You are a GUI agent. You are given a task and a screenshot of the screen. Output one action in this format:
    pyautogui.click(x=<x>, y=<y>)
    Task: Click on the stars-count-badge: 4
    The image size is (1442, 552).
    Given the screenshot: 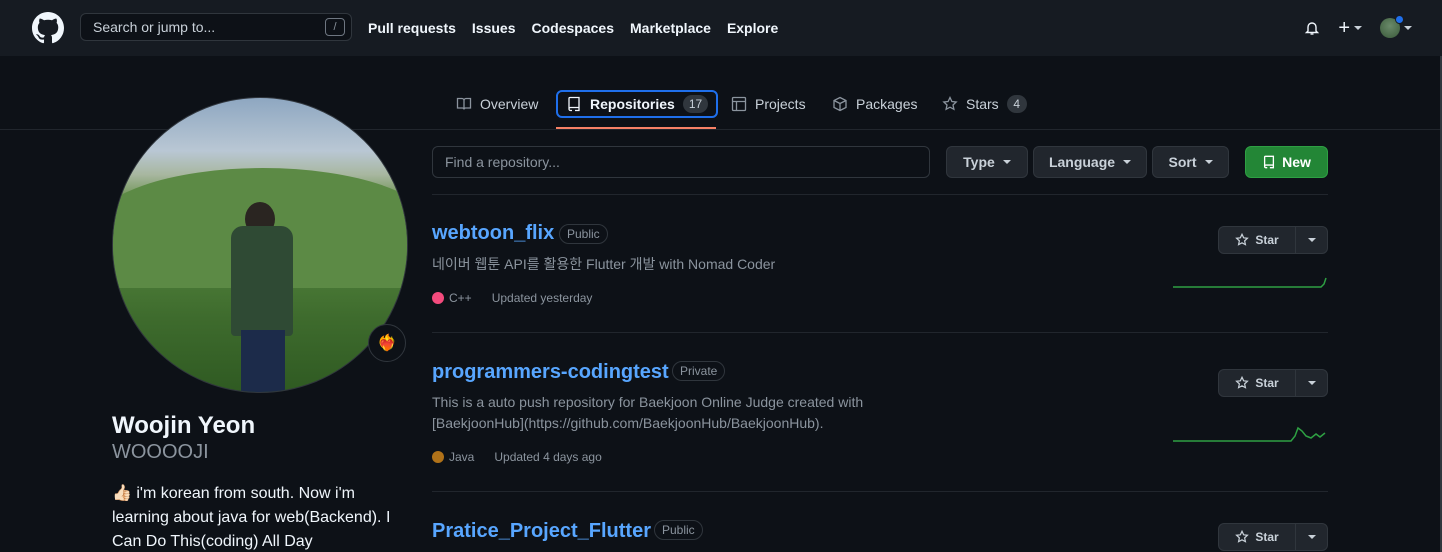 What is the action you would take?
    pyautogui.click(x=1016, y=104)
    